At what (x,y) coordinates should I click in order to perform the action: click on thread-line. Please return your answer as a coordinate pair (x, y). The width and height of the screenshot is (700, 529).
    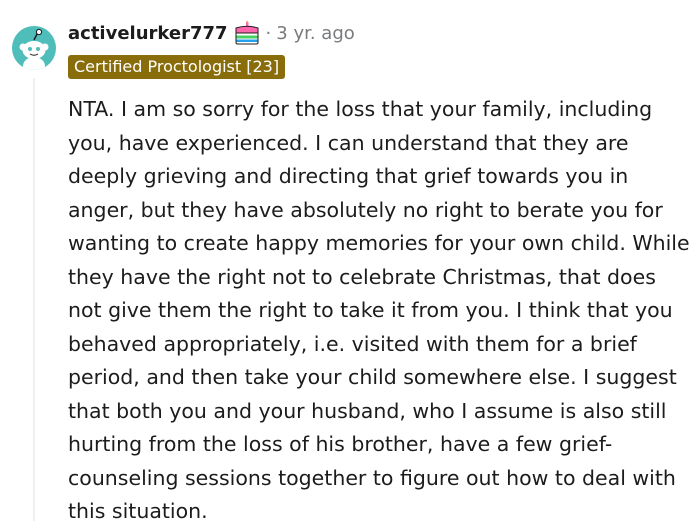
    Looking at the image, I should click on (34, 299).